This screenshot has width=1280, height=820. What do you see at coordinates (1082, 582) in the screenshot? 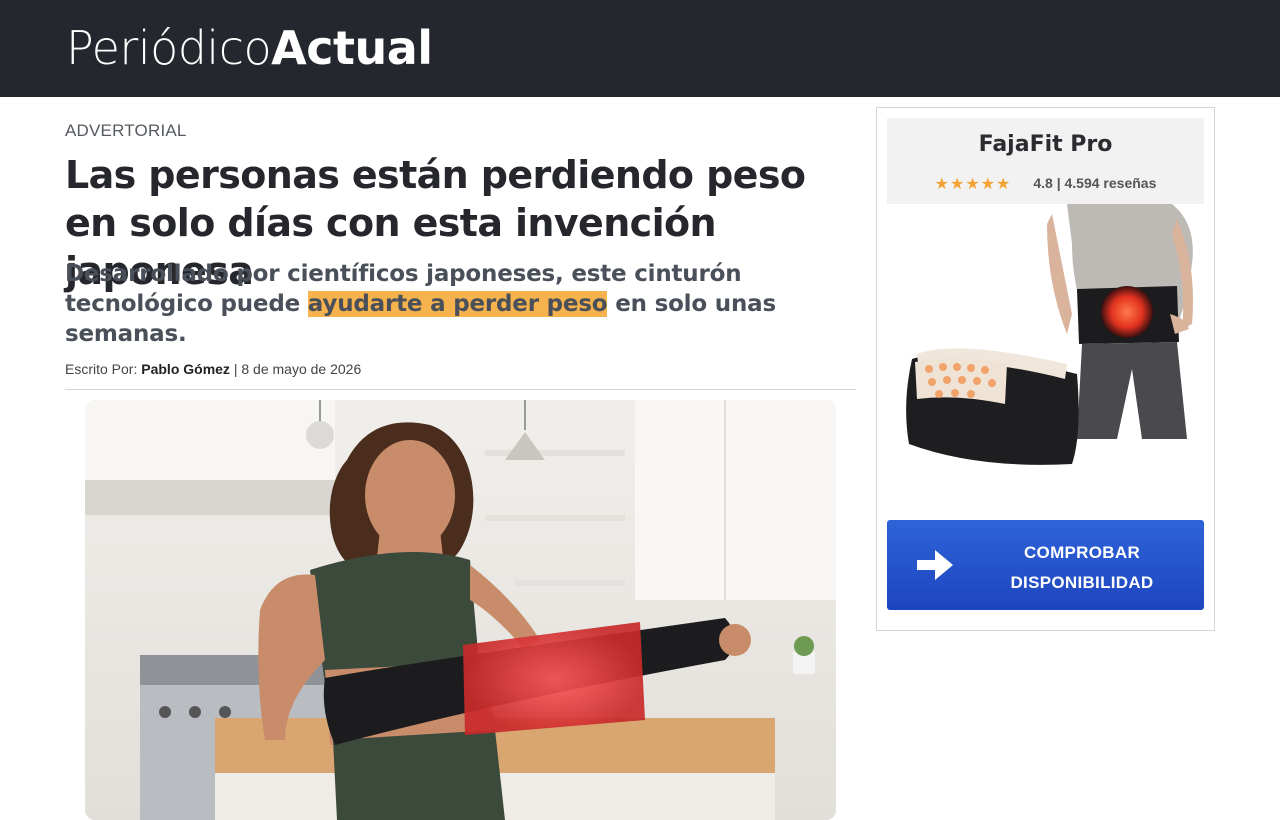
I see `cta-line-2: DISPONIBILIDAD` at bounding box center [1082, 582].